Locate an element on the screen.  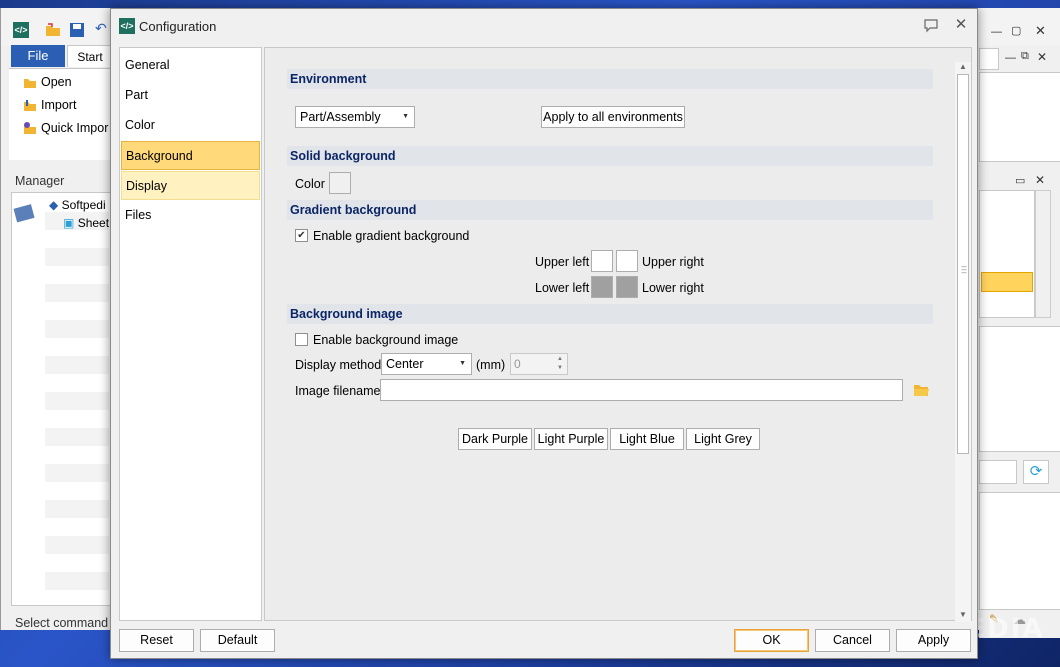
reset-button: Reset is located at coordinates (156, 640).